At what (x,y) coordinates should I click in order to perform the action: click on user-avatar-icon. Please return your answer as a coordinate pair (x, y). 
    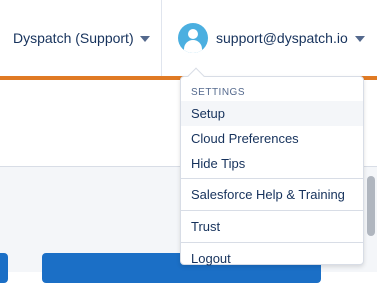
    Looking at the image, I should click on (193, 38).